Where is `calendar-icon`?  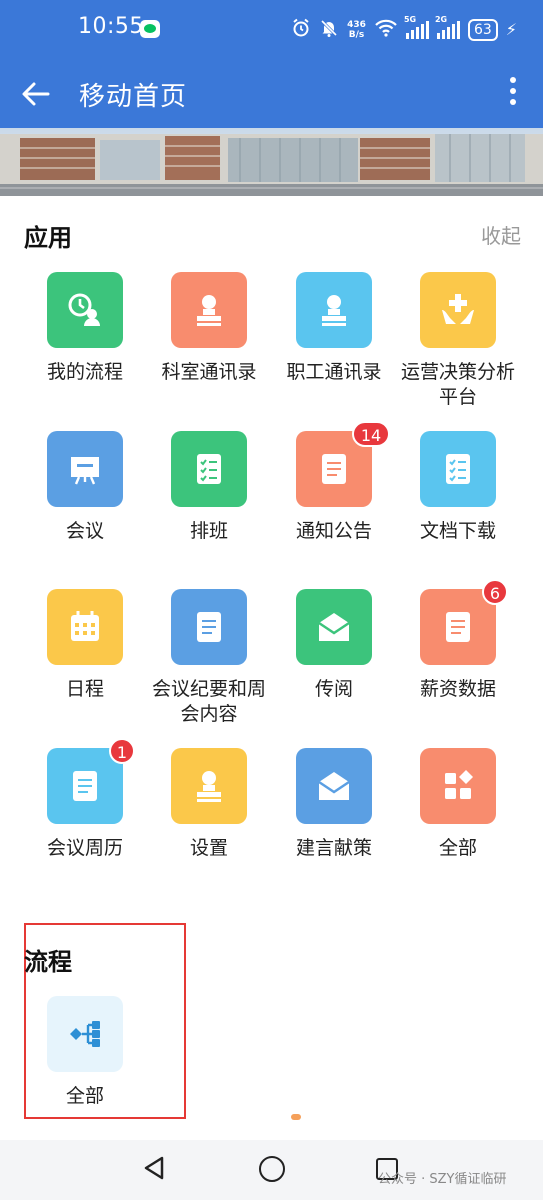 calendar-icon is located at coordinates (85, 627).